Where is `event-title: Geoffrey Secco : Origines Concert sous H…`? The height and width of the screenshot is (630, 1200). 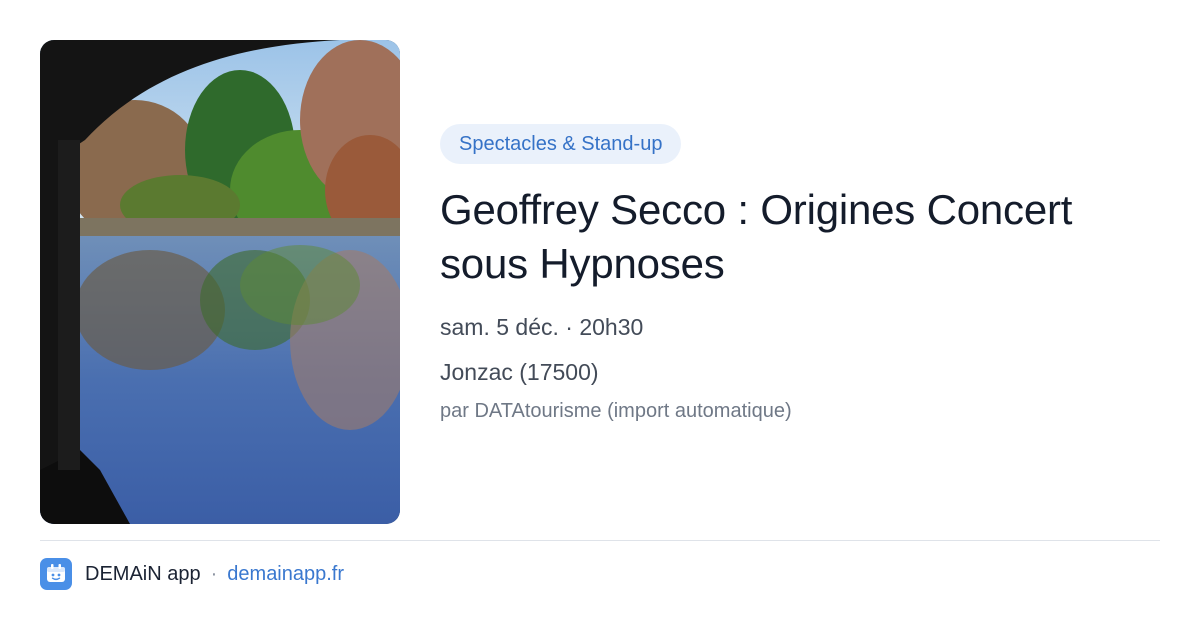
event-title: Geoffrey Secco : Origines Concert sous H… is located at coordinates (756, 236).